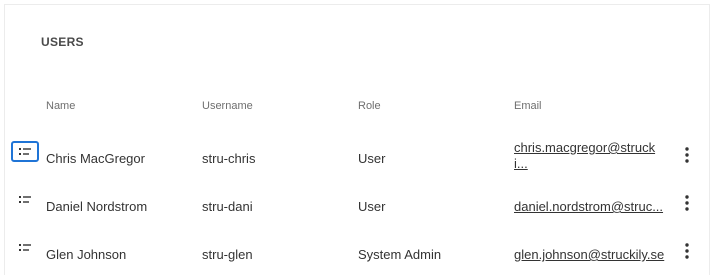  Describe the element at coordinates (227, 206) in the screenshot. I see `cell-username: stru-dani` at that location.